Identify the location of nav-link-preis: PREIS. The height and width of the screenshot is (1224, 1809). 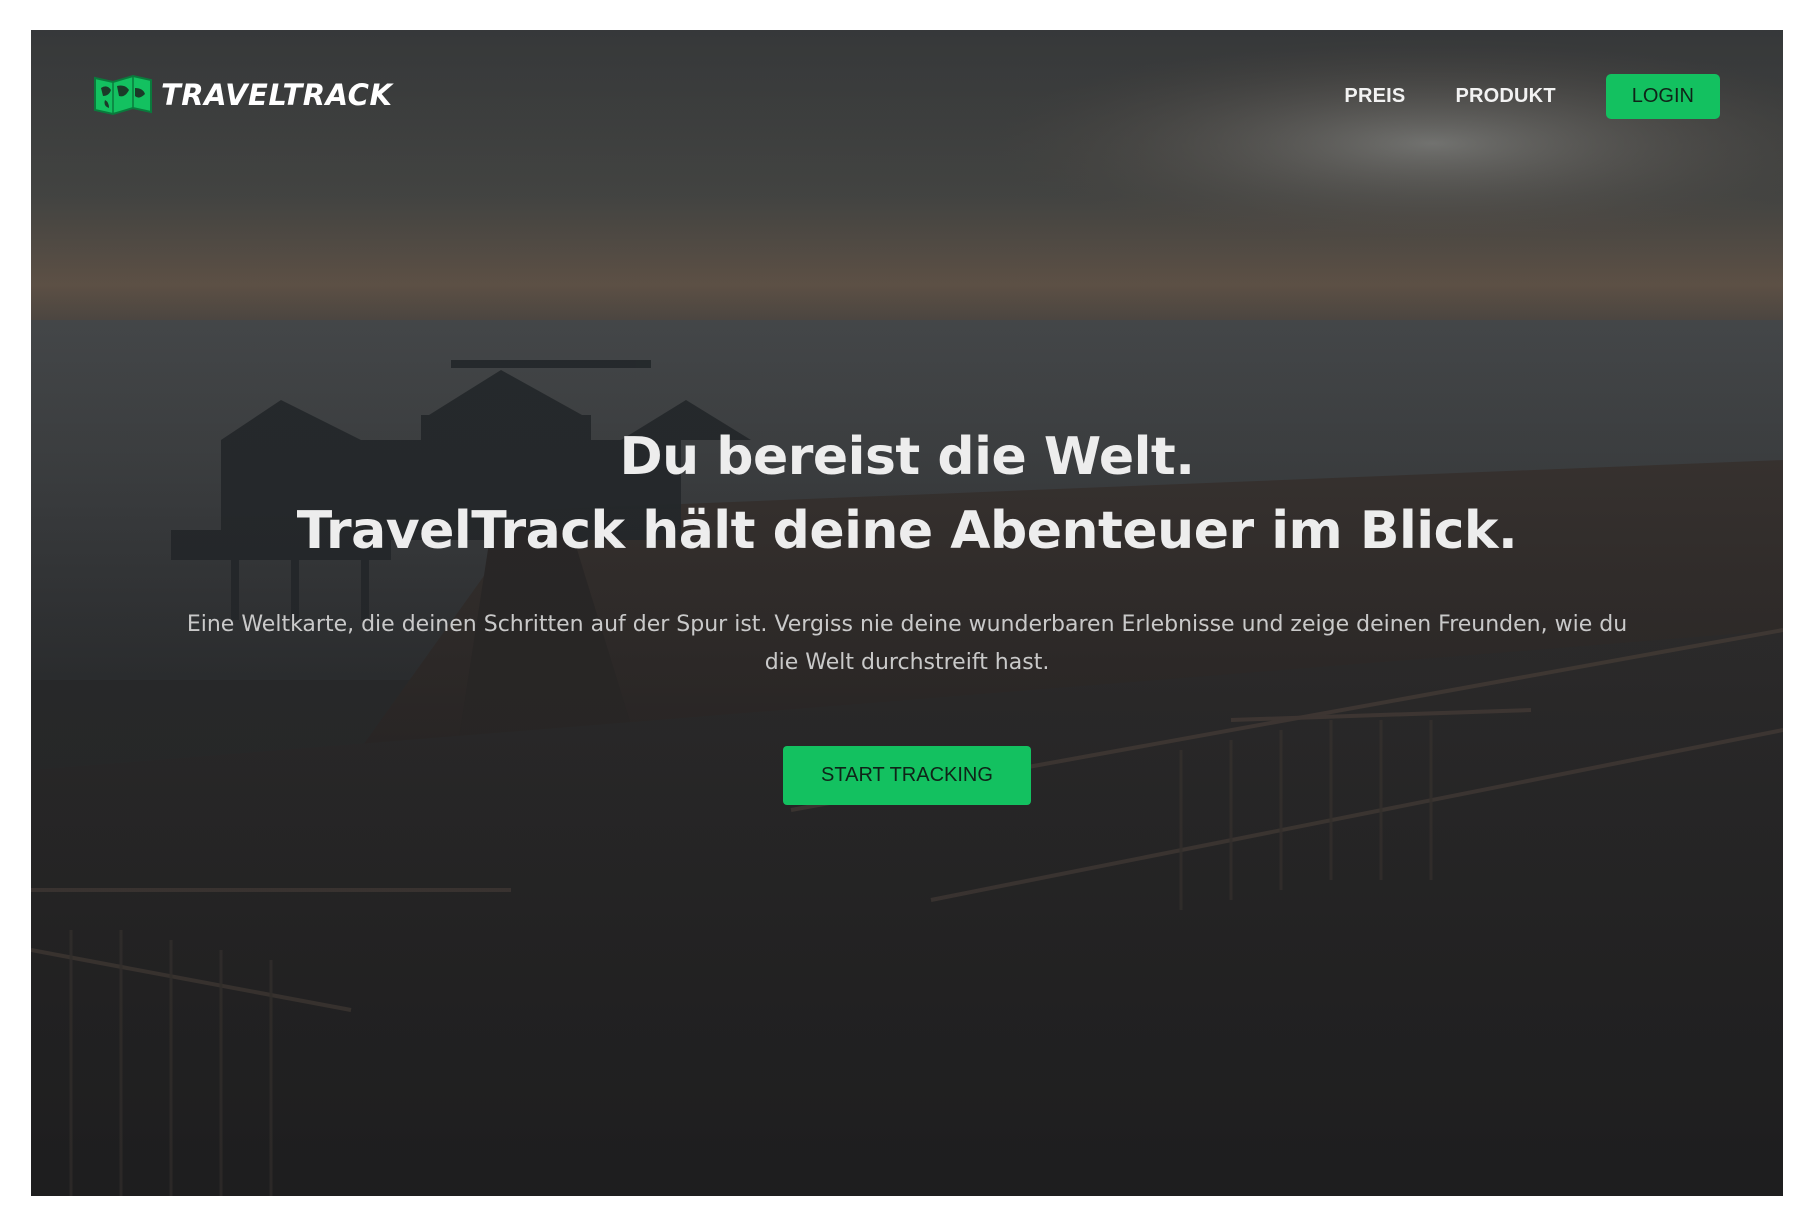
(1374, 96).